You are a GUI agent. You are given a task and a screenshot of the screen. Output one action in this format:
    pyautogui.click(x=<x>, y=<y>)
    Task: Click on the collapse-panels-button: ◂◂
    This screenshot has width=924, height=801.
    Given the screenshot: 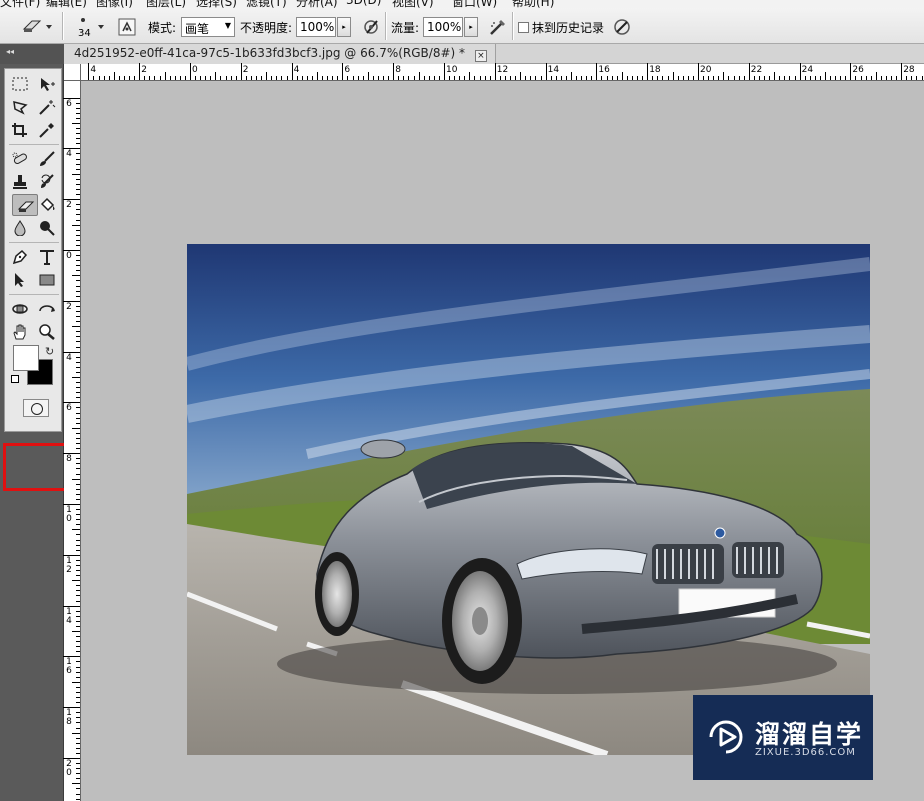 What is the action you would take?
    pyautogui.click(x=32, y=54)
    